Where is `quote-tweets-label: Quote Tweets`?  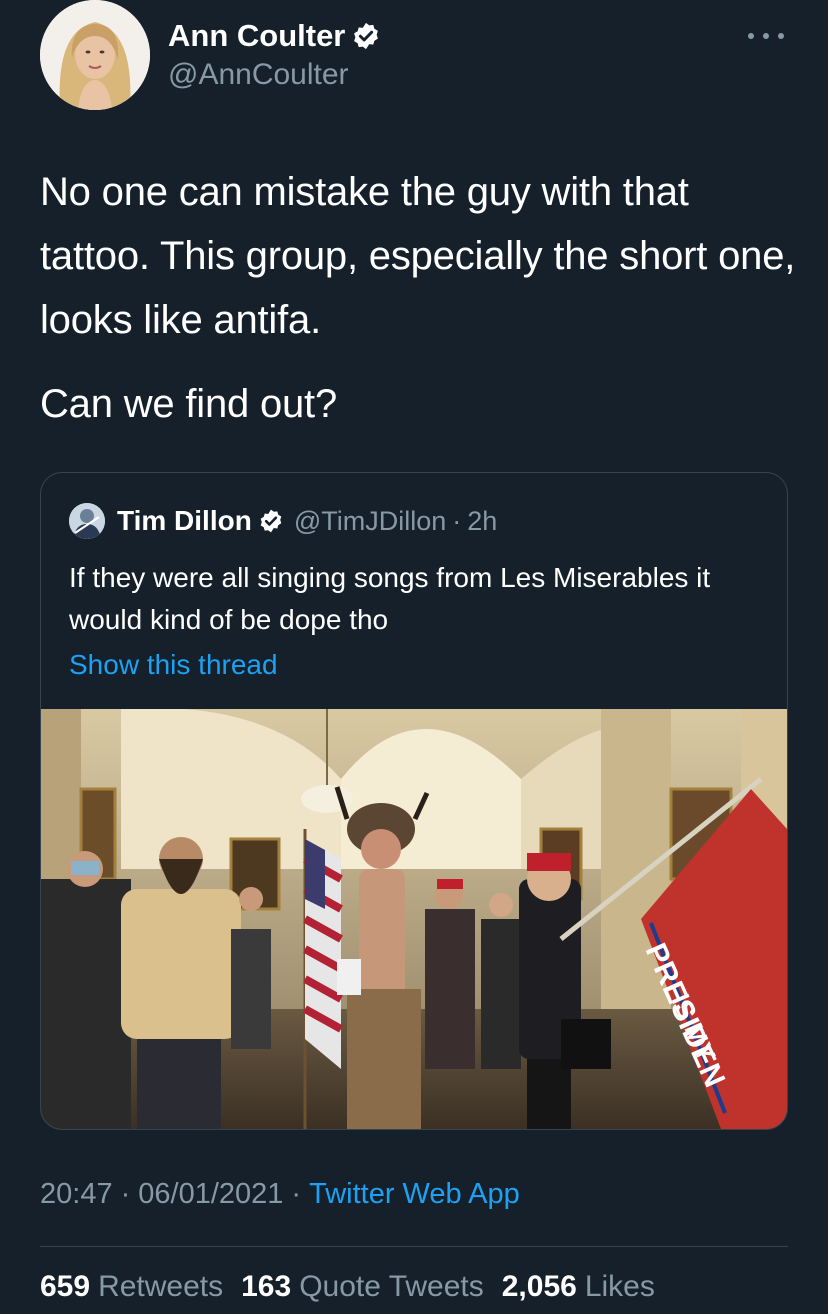 quote-tweets-label: Quote Tweets is located at coordinates (391, 1286).